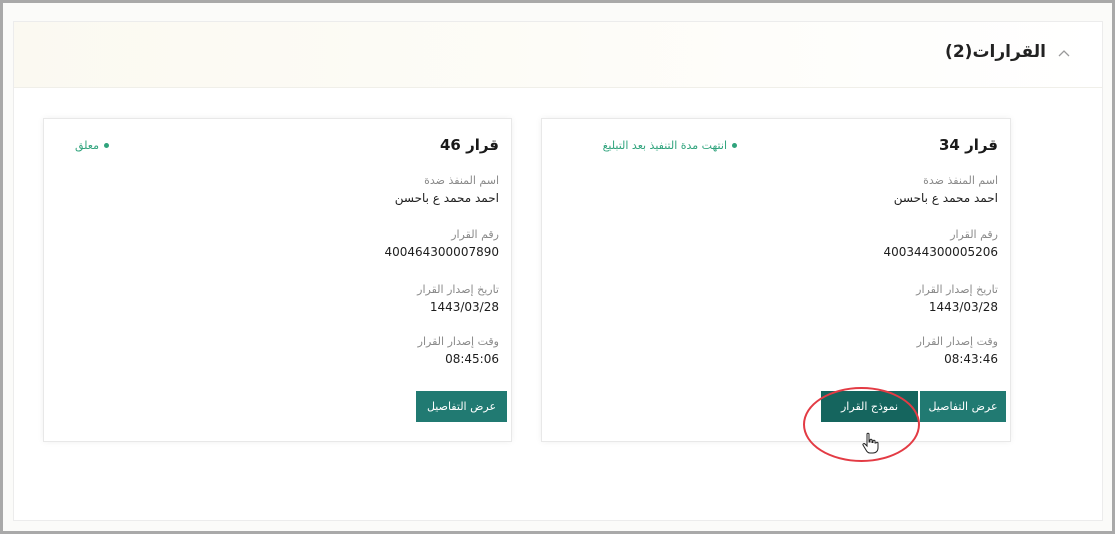 This screenshot has width=1115, height=534. What do you see at coordinates (940, 244) in the screenshot?
I see `decision-number-field: رقم القرار 400344300005206` at bounding box center [940, 244].